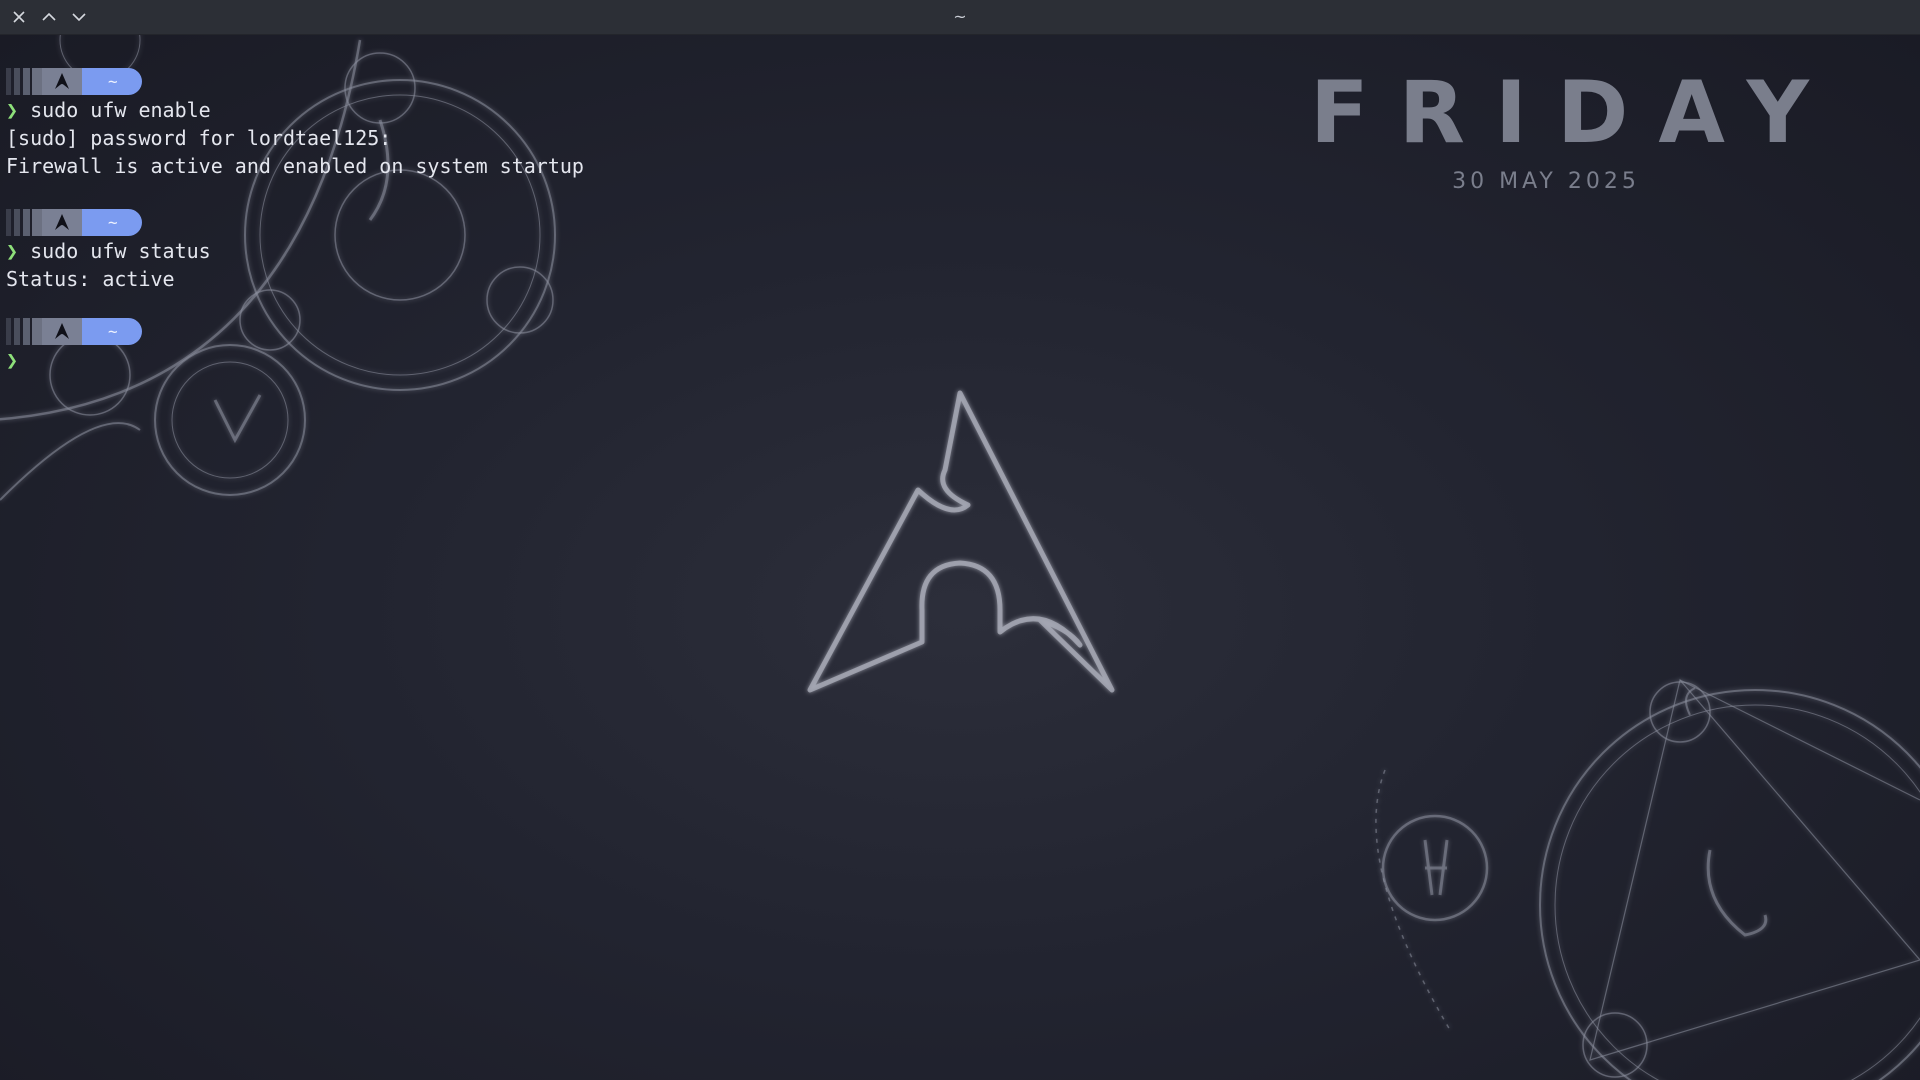  Describe the element at coordinates (1574, 113) in the screenshot. I see `clock-day: FRIDAY` at that location.